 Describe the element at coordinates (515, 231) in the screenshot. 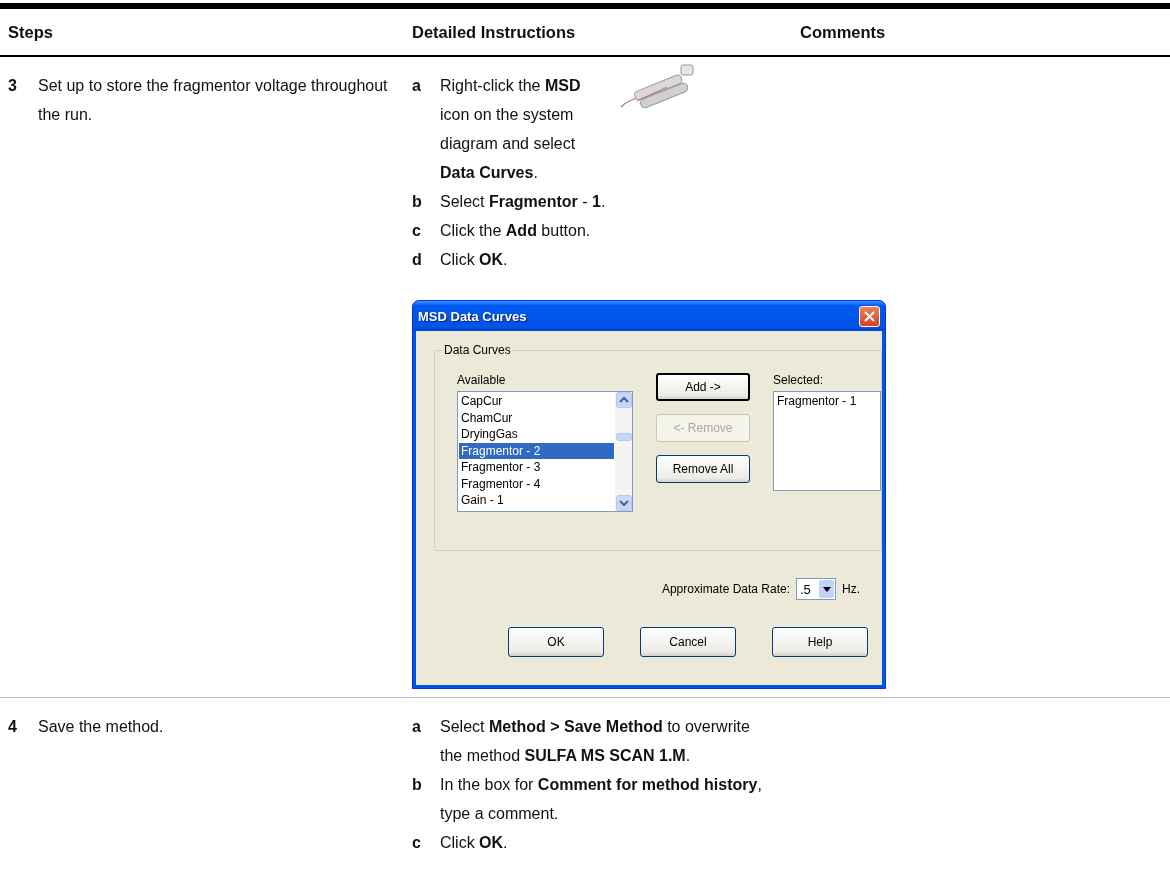

I see `instruction-text: Click the Add button.` at that location.